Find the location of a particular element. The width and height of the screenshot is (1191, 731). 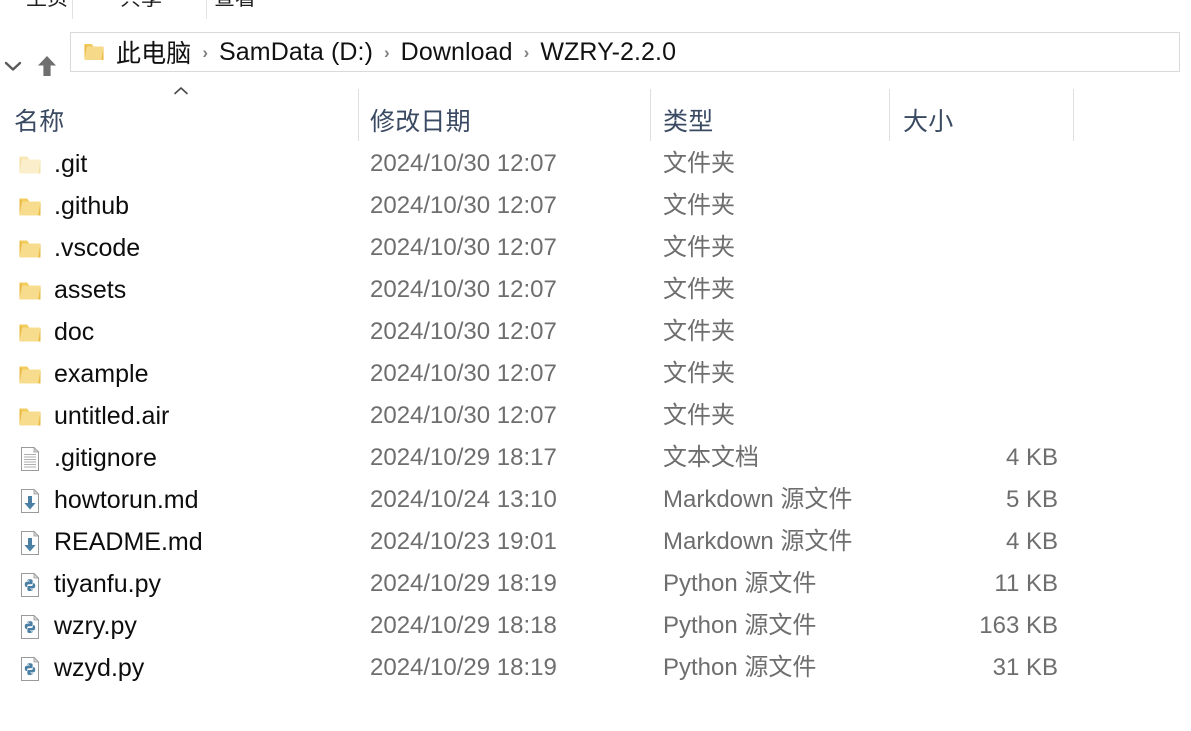

recent-locations-button is located at coordinates (15, 66).